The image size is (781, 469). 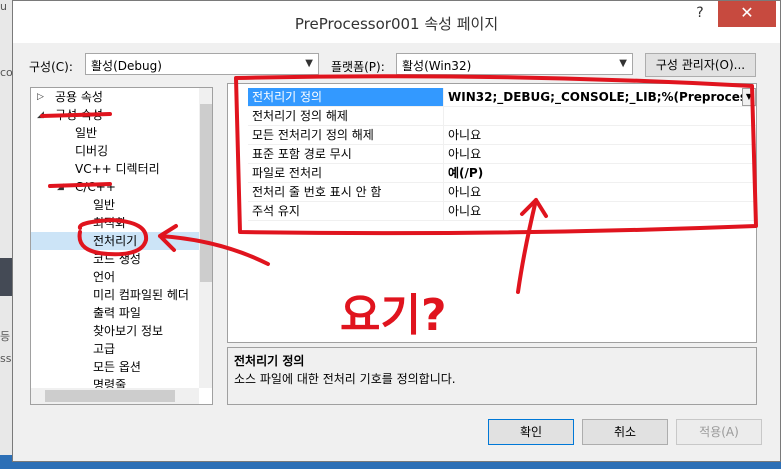 I want to click on property-row: 모든 전처리기 정의 해제 아니요, so click(x=502, y=135).